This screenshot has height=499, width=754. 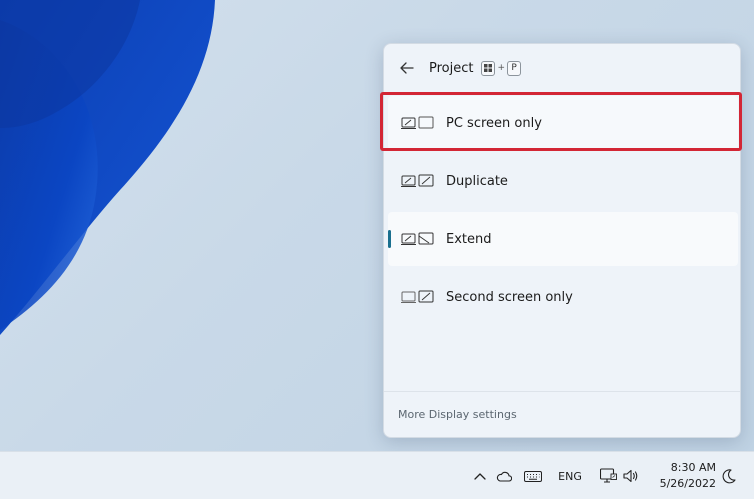 What do you see at coordinates (494, 123) in the screenshot?
I see `option-label: PC screen only` at bounding box center [494, 123].